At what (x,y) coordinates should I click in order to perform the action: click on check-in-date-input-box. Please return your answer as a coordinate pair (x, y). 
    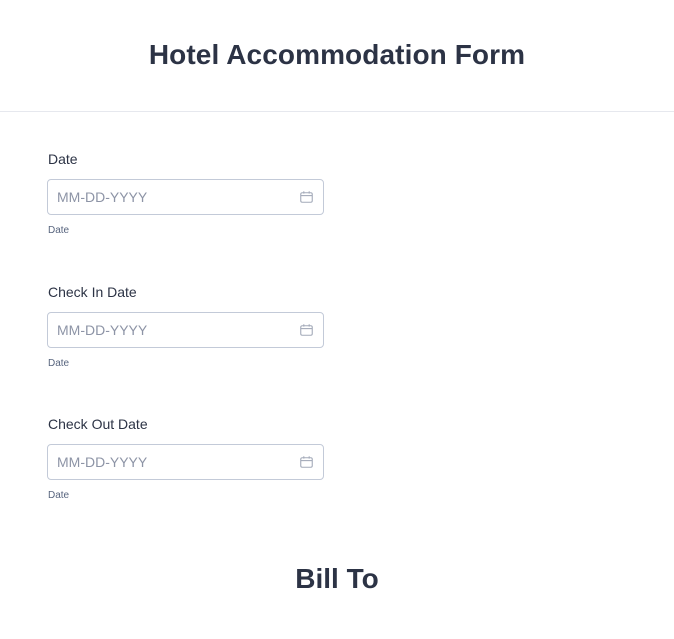
    Looking at the image, I should click on (185, 330).